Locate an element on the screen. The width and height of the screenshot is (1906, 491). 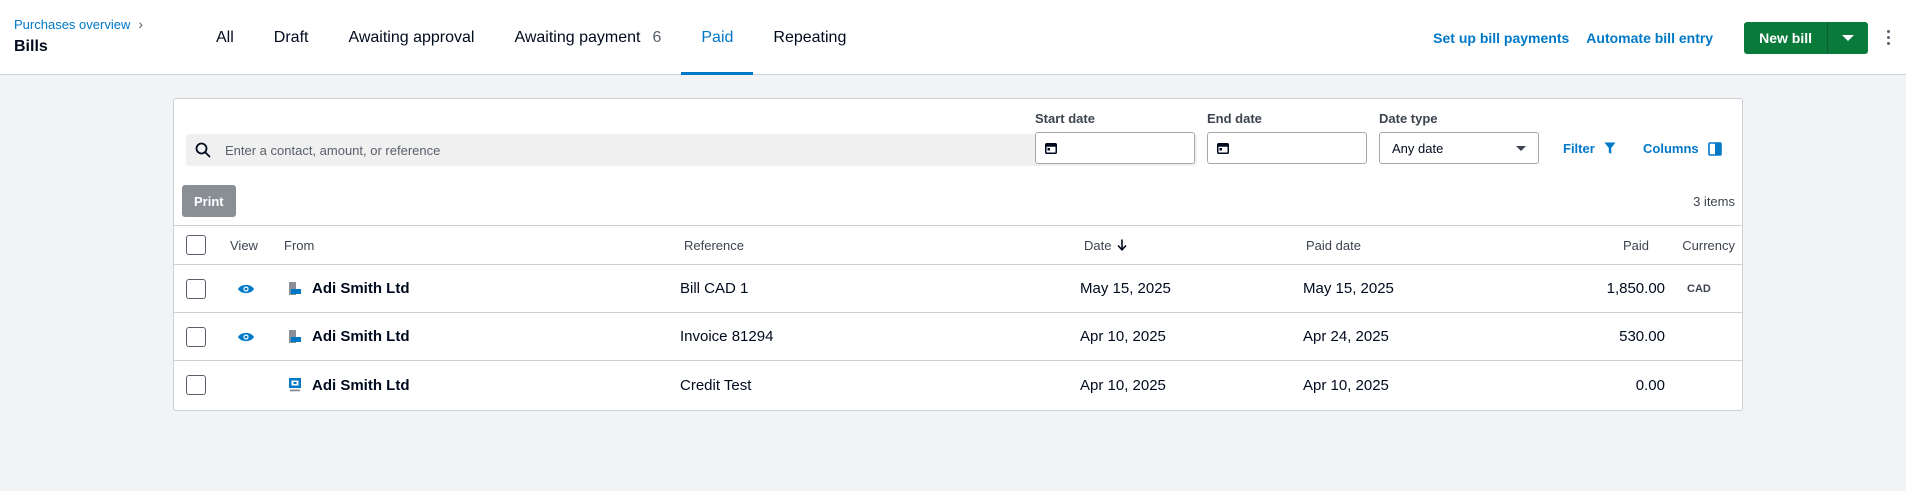
tab-paid: Paid is located at coordinates (717, 37).